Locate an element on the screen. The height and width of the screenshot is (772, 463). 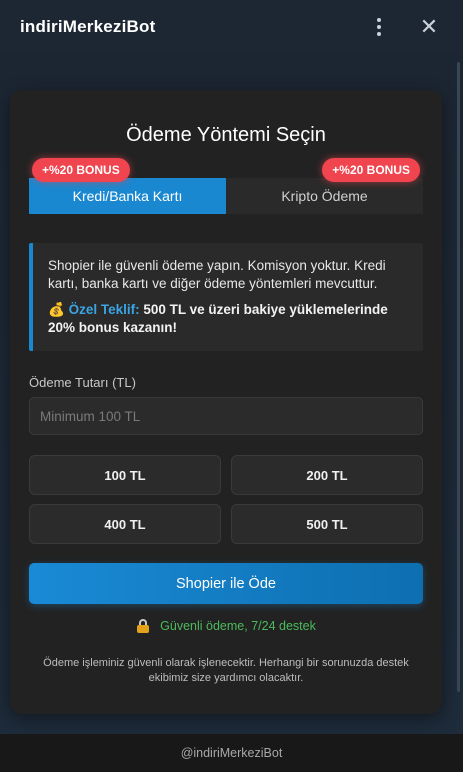
offer-text-1: 500 TL ve üzeri bakiye yüklemelerinde is located at coordinates (263, 309).